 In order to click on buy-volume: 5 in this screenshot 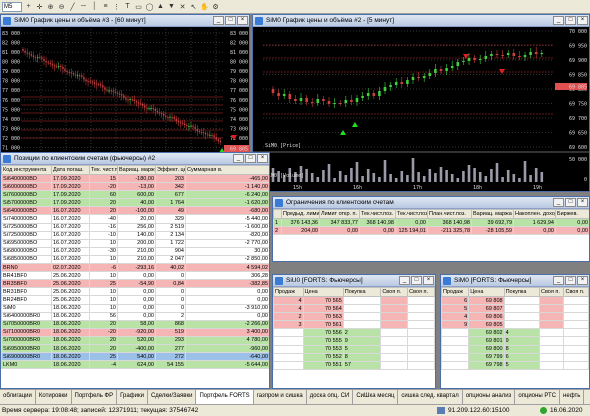, I will do `click(521, 365)`.